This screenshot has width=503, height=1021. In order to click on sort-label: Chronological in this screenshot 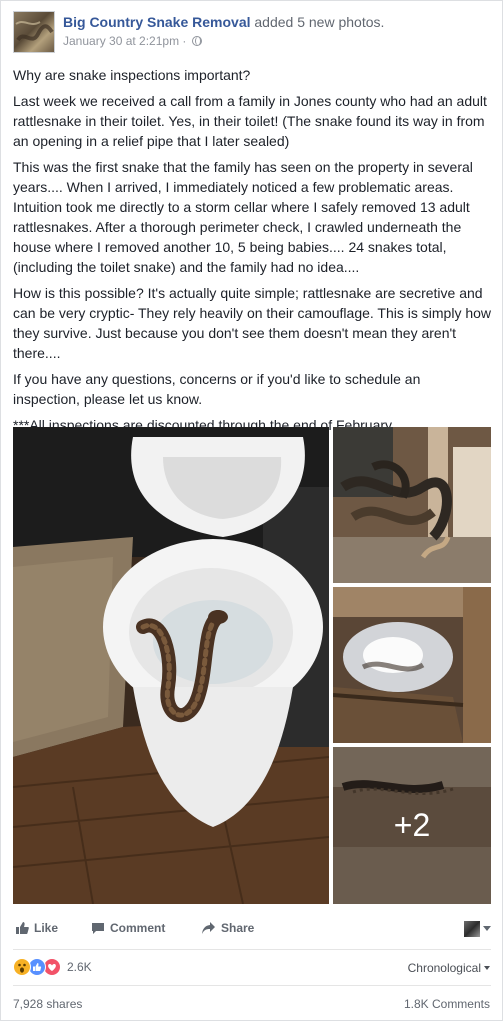, I will do `click(444, 968)`.